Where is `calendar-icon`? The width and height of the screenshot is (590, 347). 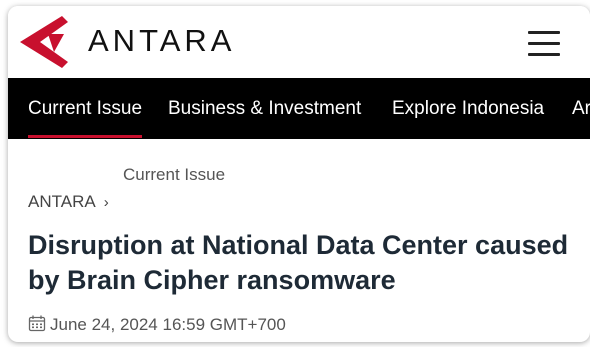 calendar-icon is located at coordinates (37, 323).